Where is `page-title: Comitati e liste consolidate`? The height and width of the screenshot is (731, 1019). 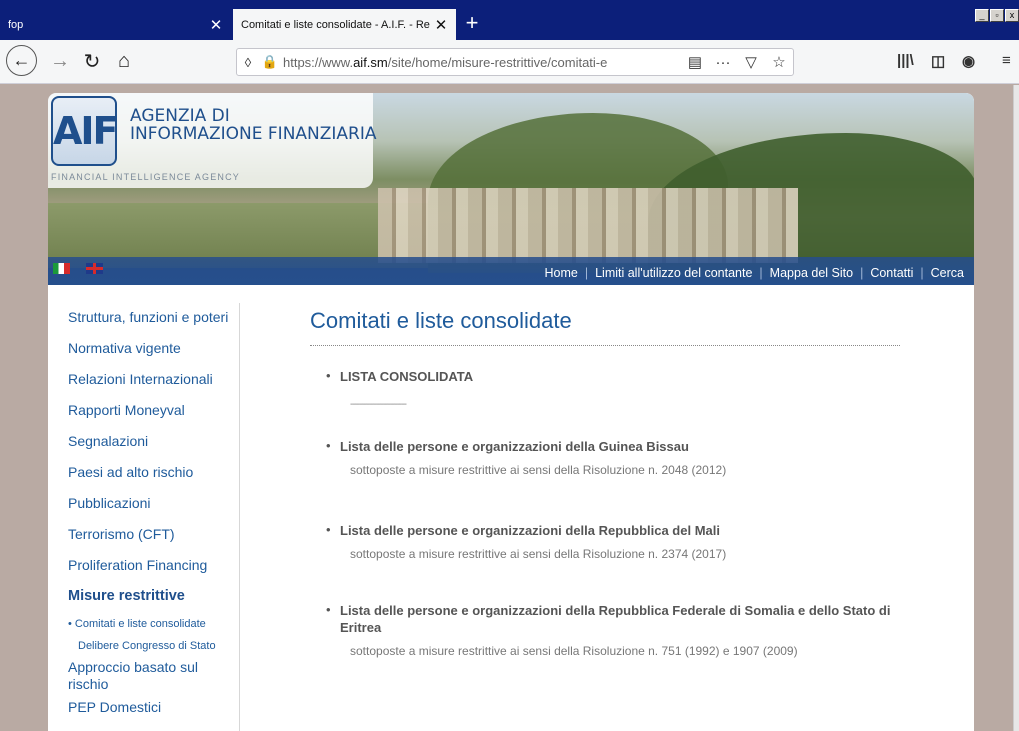
page-title: Comitati e liste consolidate is located at coordinates (441, 320).